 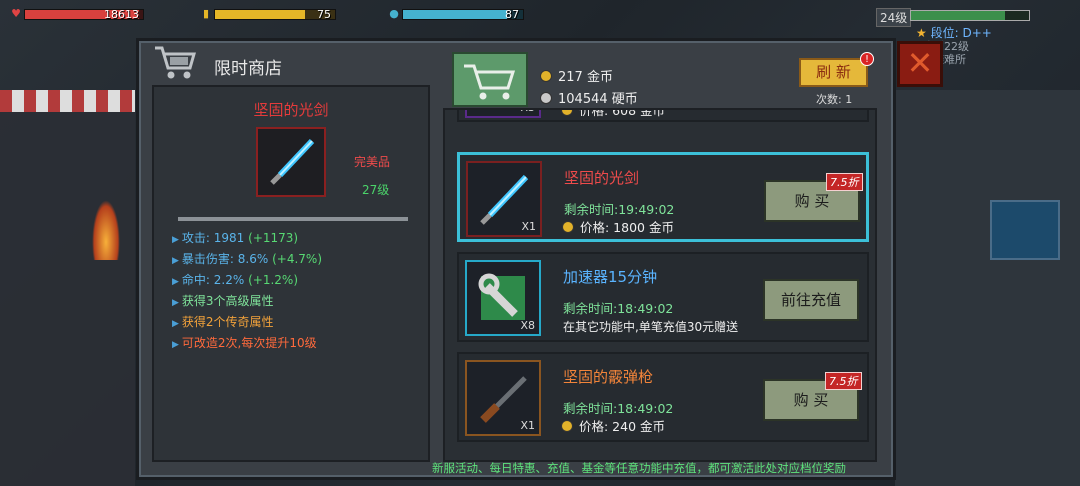 I want to click on shop-tab, so click(x=490, y=79).